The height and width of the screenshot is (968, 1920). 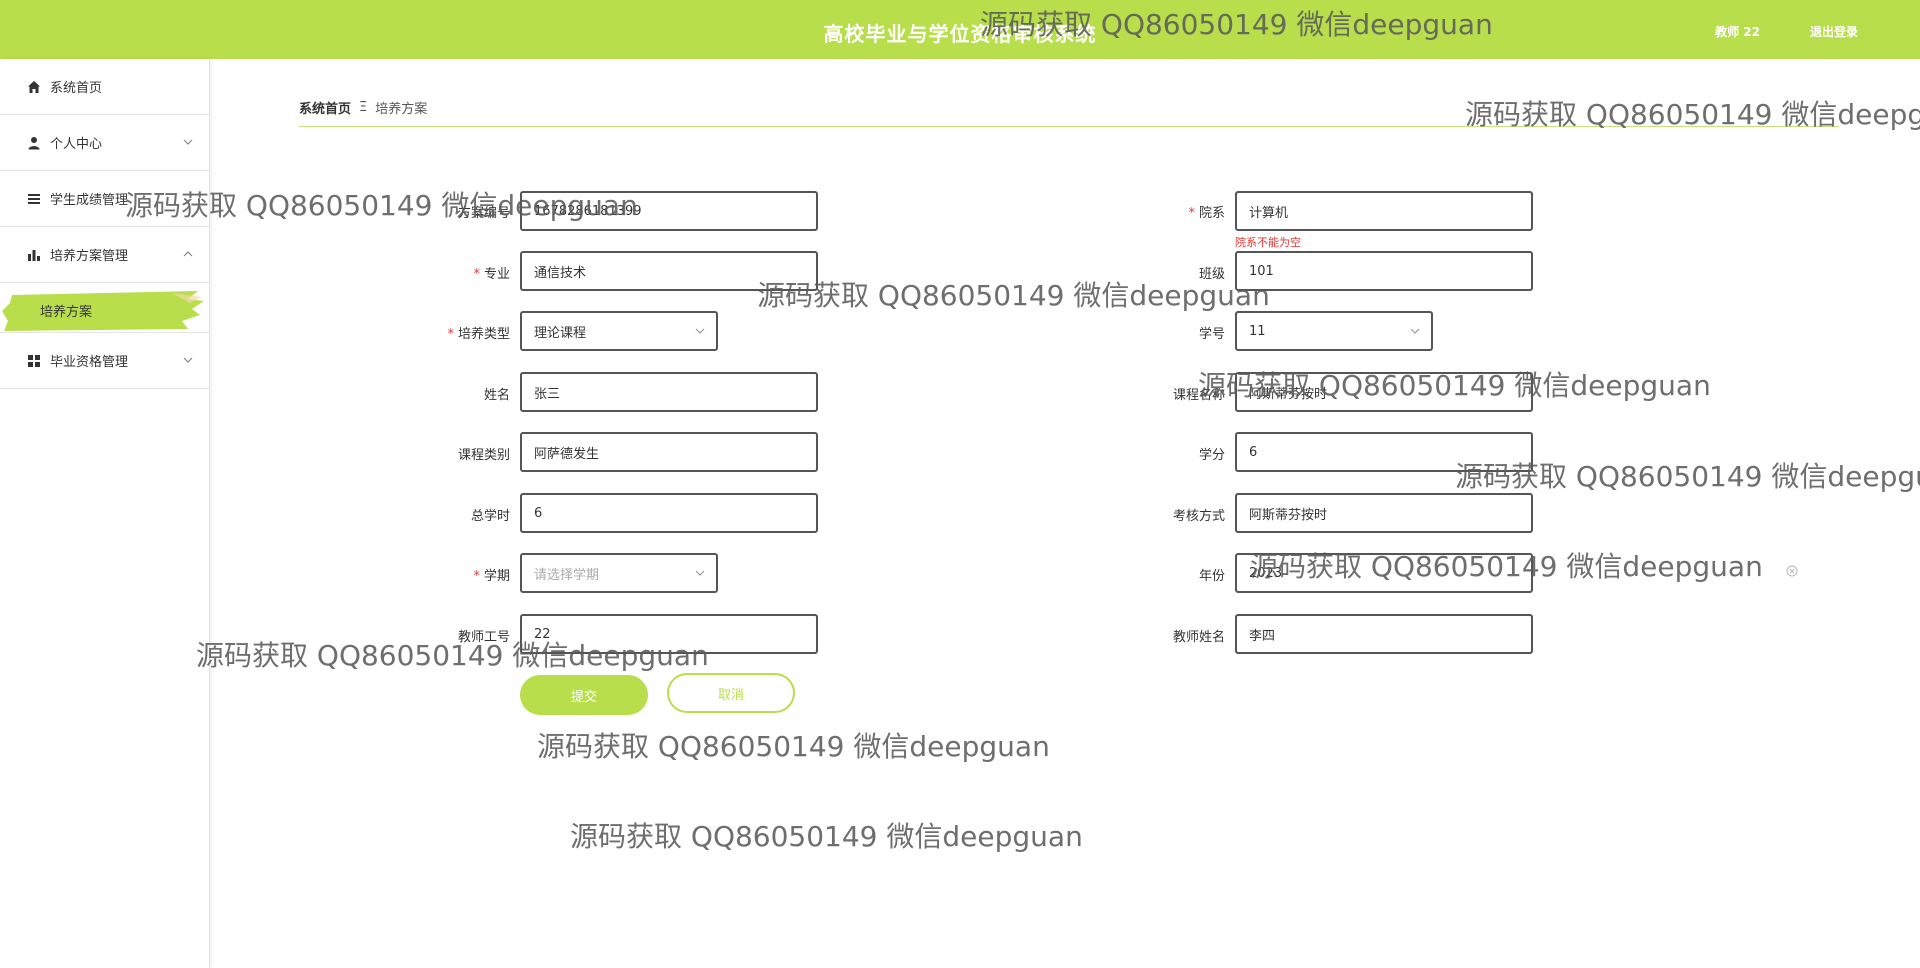 What do you see at coordinates (104, 87) in the screenshot?
I see `sidebar-item-home: 系统首页` at bounding box center [104, 87].